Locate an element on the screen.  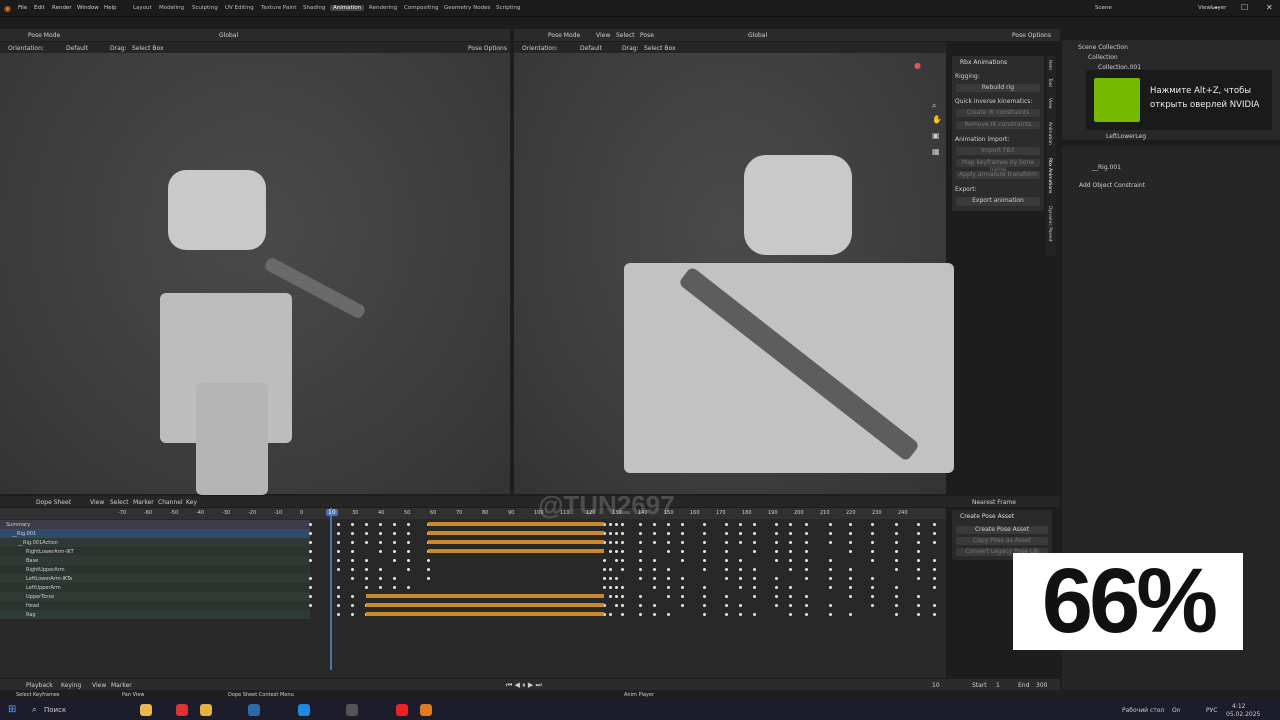
dope-menu-key: Key is located at coordinates (191, 502).